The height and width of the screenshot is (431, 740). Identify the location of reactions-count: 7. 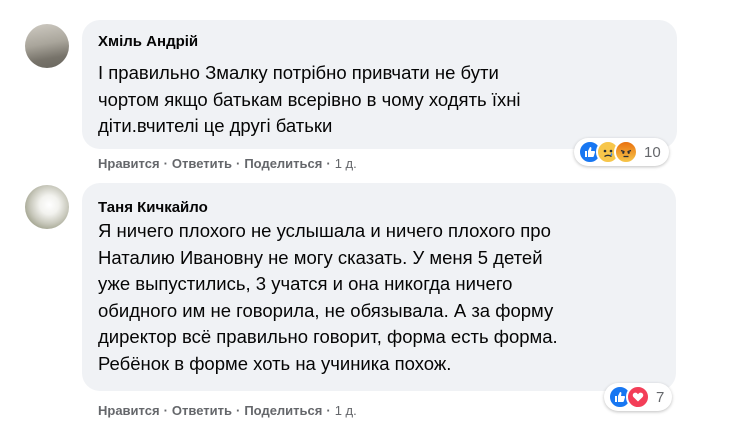
(660, 397).